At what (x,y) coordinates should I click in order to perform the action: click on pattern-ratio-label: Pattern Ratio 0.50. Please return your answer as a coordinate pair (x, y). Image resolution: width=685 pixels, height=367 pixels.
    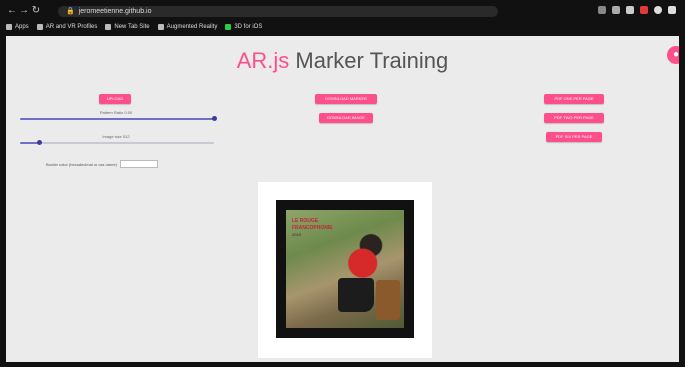
    Looking at the image, I should click on (116, 112).